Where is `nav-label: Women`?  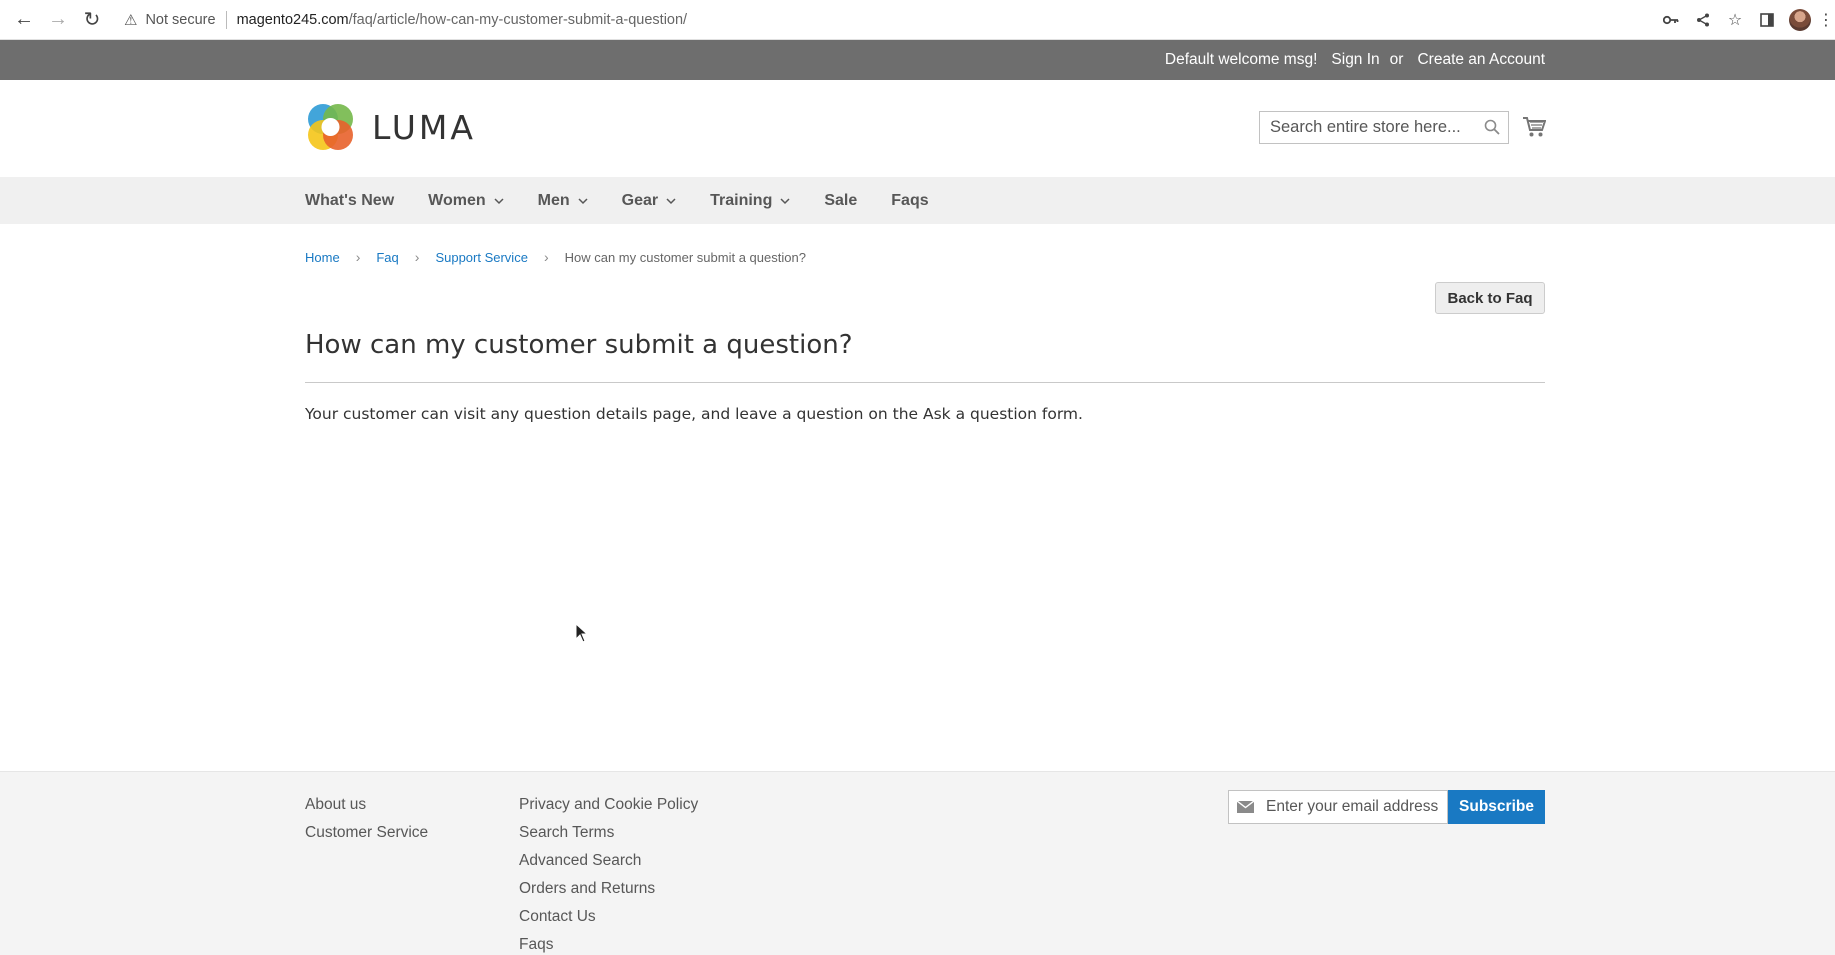 nav-label: Women is located at coordinates (457, 200).